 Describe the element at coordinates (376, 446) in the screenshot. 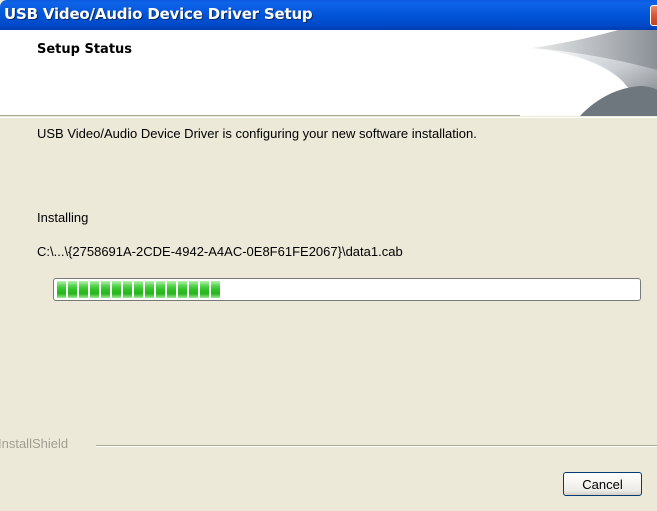

I see `footer-divider` at that location.